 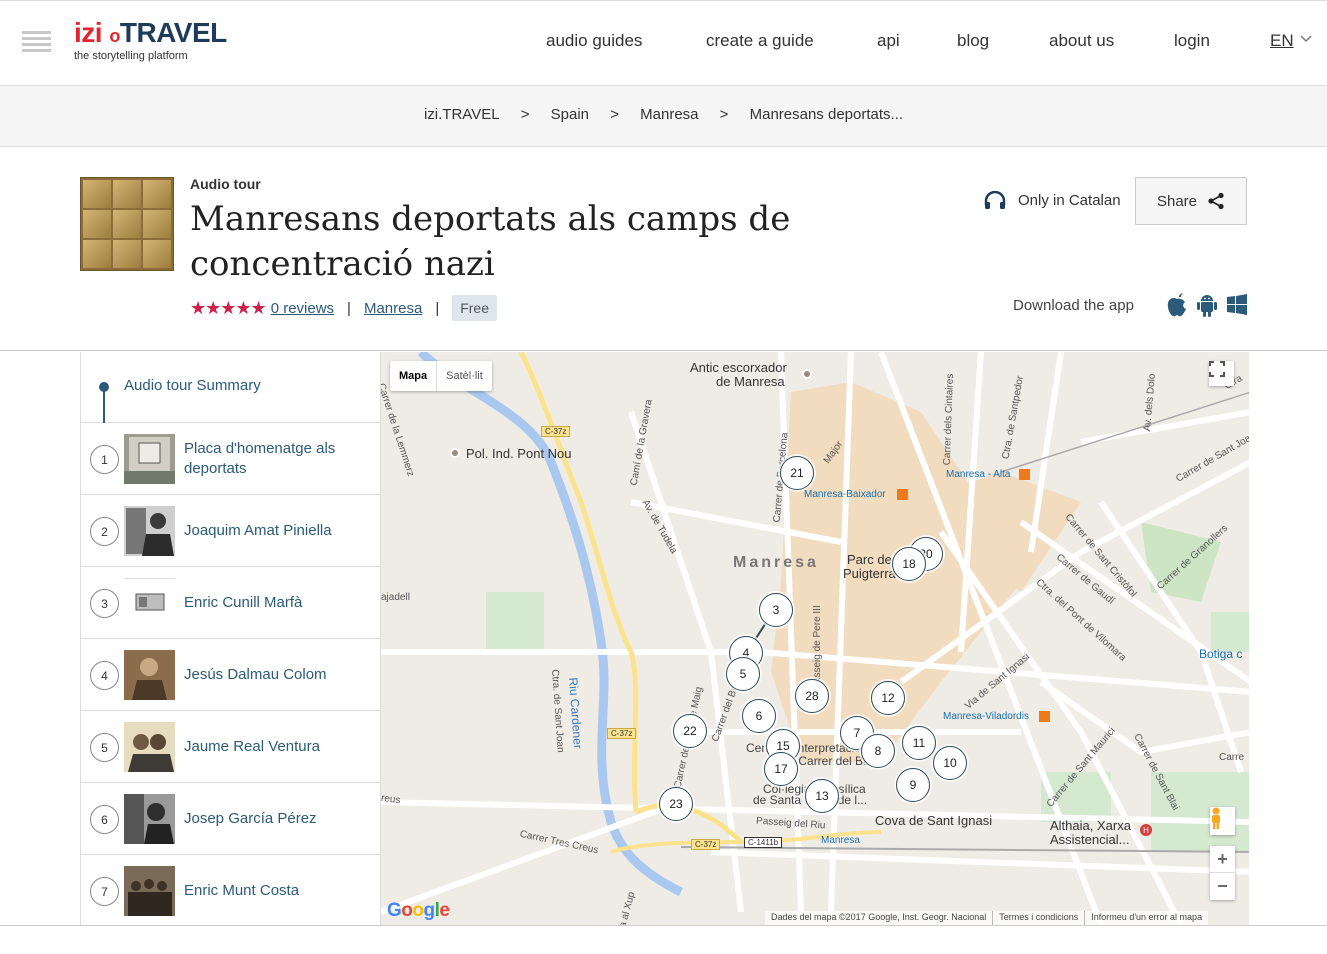 What do you see at coordinates (104, 675) in the screenshot?
I see `stop-number: 4` at bounding box center [104, 675].